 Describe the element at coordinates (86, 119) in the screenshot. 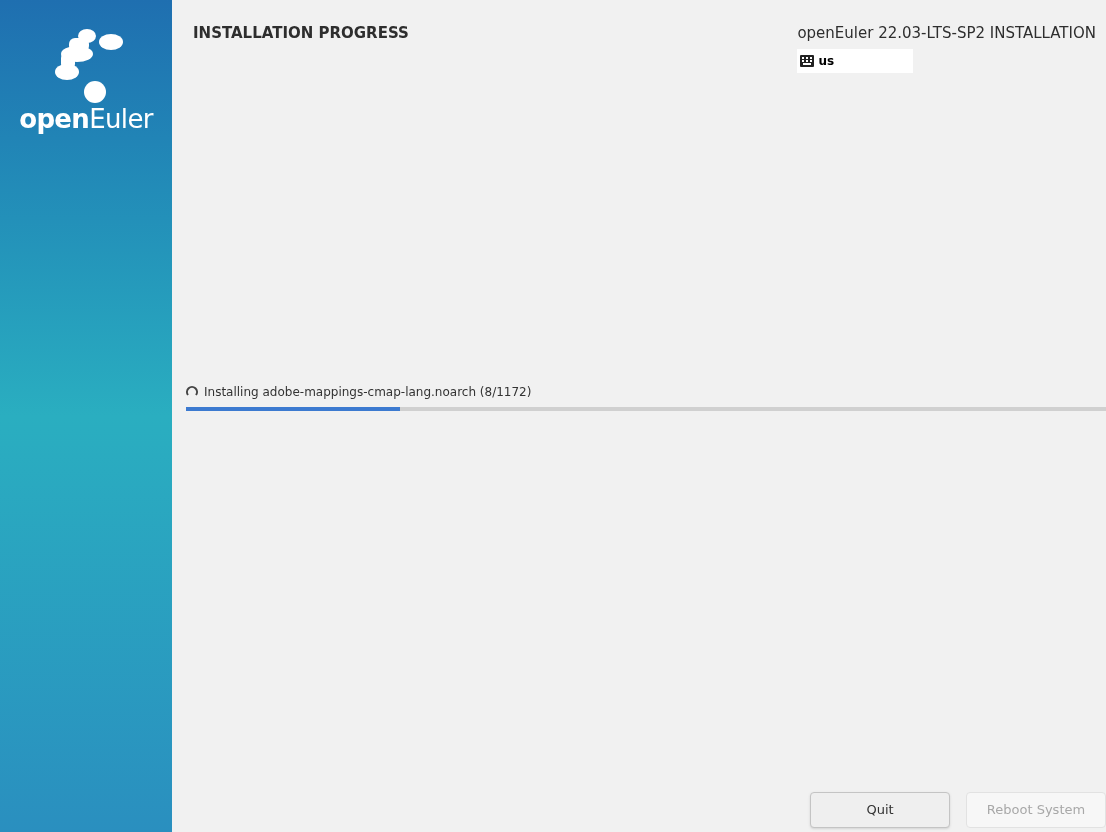

I see `logo-text: openEuler` at that location.